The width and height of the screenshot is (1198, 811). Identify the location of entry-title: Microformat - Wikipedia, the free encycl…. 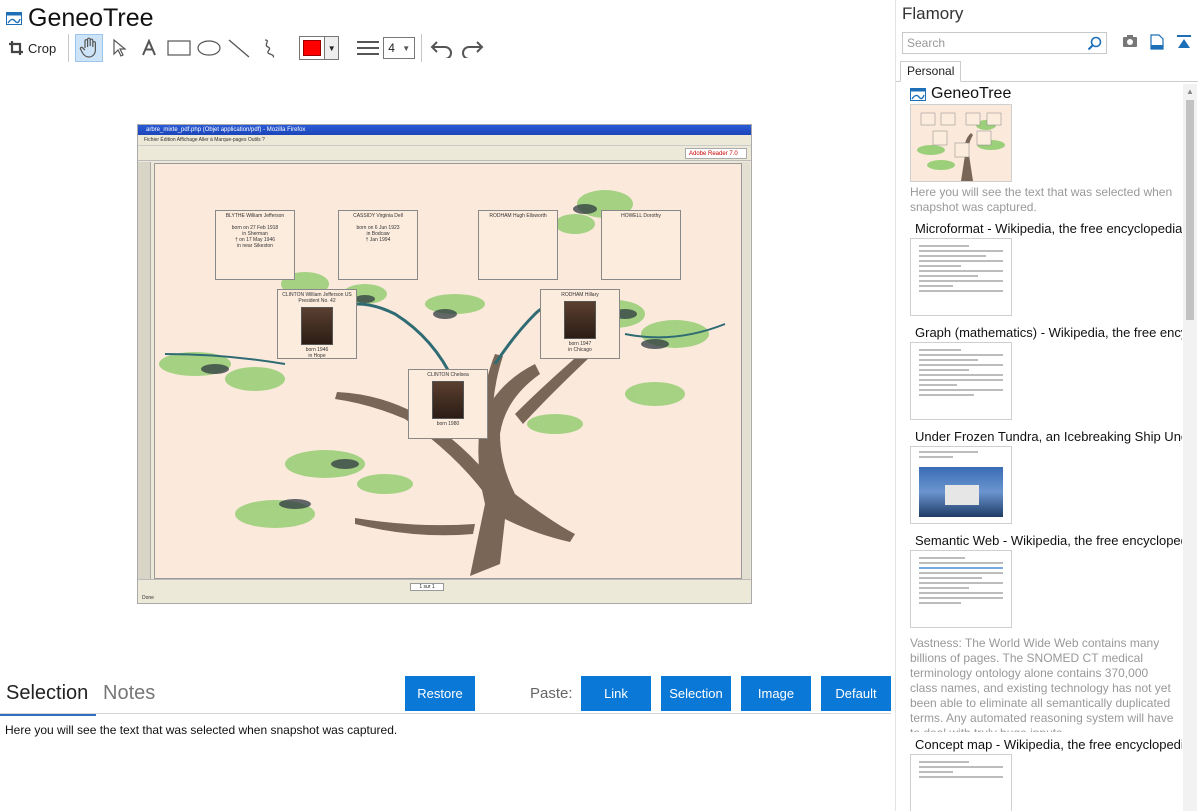
(1048, 228).